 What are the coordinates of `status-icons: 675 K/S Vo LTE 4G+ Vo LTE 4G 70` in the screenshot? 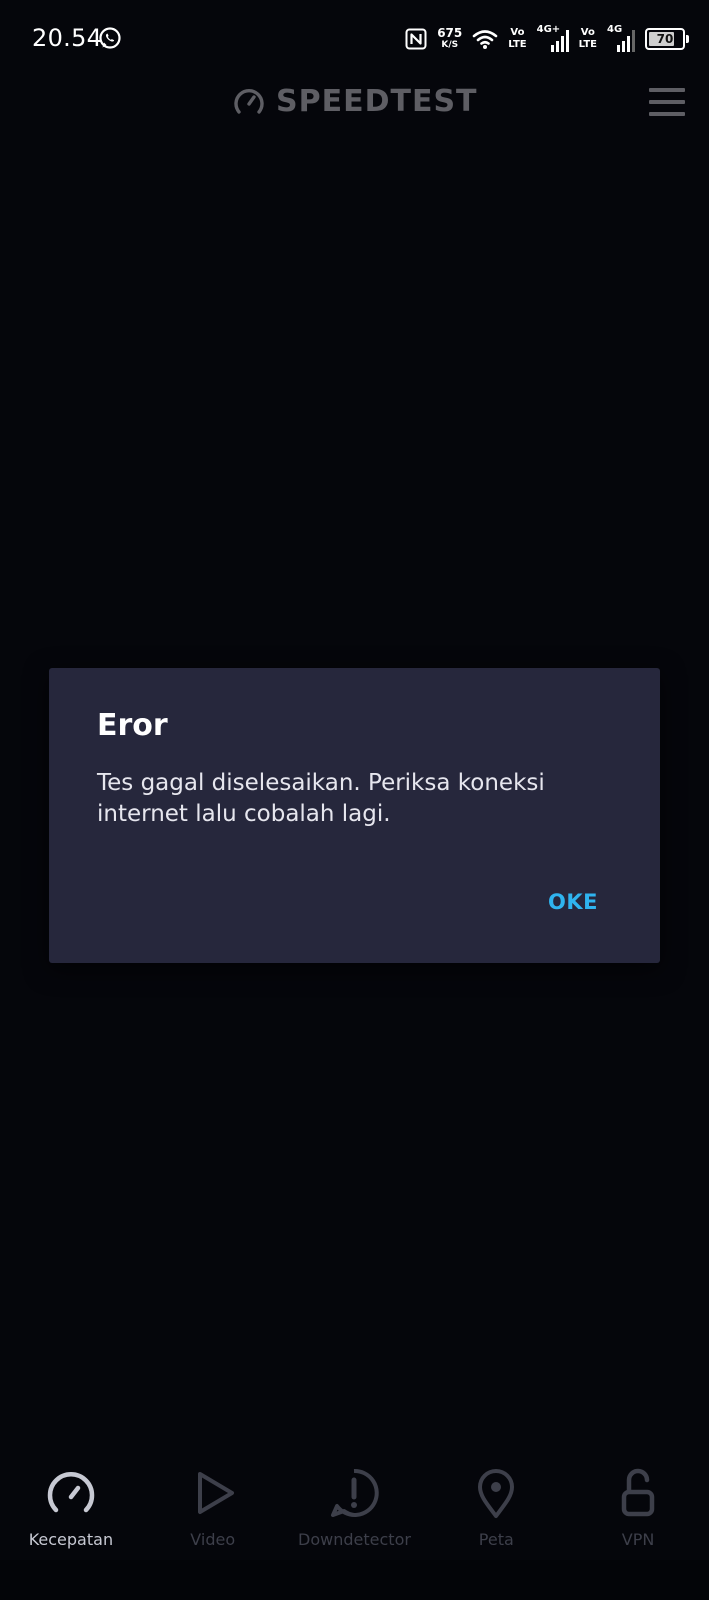 It's located at (547, 39).